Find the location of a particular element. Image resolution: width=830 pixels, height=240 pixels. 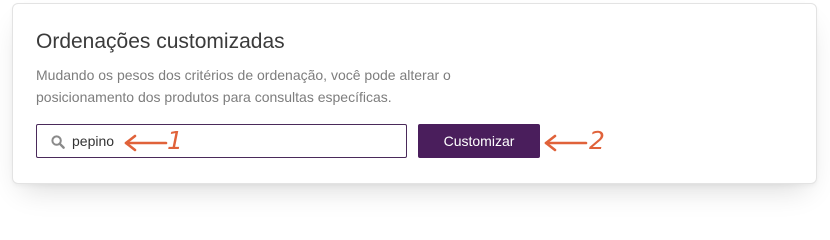

annotation-label: 2 is located at coordinates (597, 140).